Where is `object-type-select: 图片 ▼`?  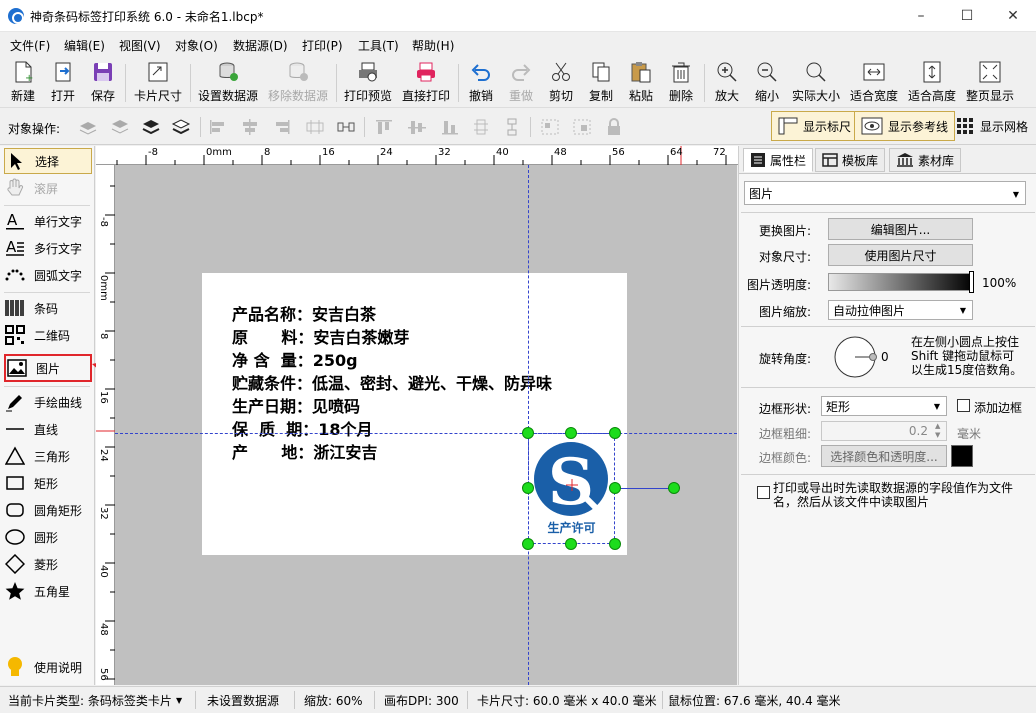
object-type-select: 图片 ▼ is located at coordinates (885, 193).